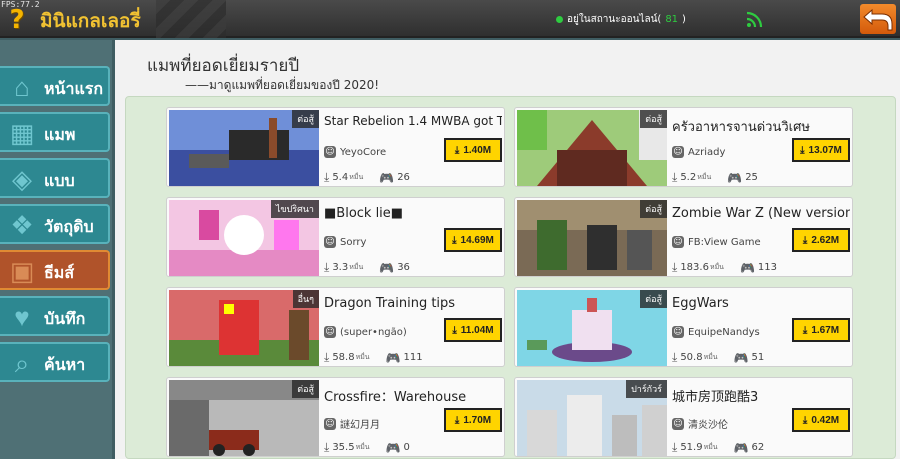 The image size is (900, 459). What do you see at coordinates (365, 332) in the screenshot?
I see `author: ☺ (super•ngão)` at bounding box center [365, 332].